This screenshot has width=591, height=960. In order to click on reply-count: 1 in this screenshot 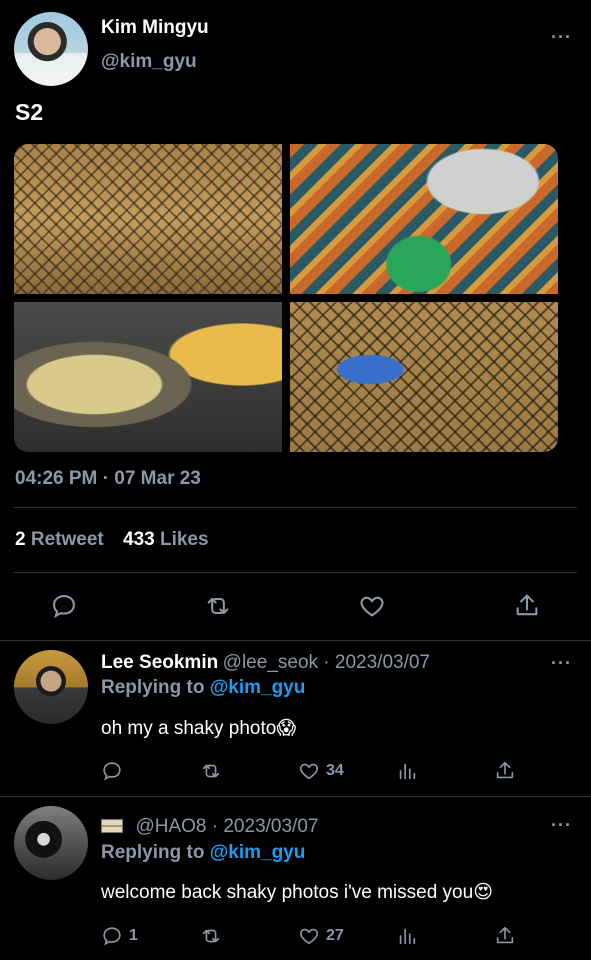, I will do `click(133, 935)`.